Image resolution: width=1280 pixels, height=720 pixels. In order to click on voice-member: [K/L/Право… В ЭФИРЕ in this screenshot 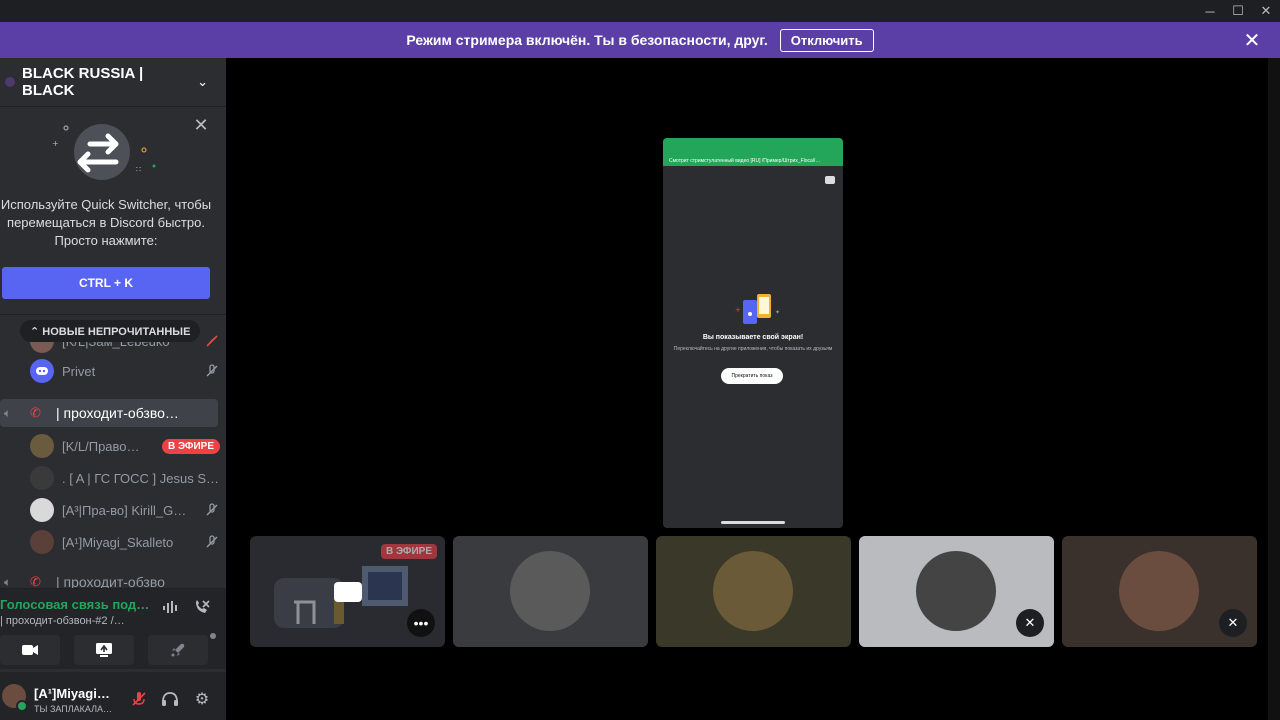, I will do `click(125, 446)`.